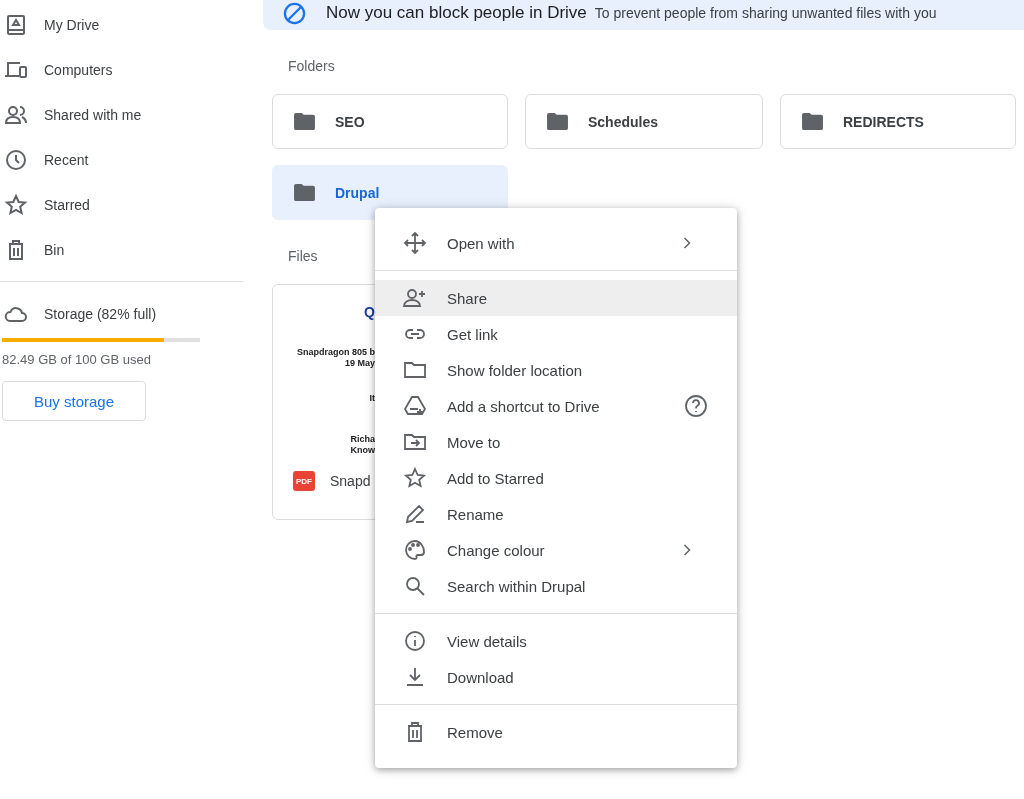  Describe the element at coordinates (456, 13) in the screenshot. I see `banner-title: Now you can block people in Drive` at that location.